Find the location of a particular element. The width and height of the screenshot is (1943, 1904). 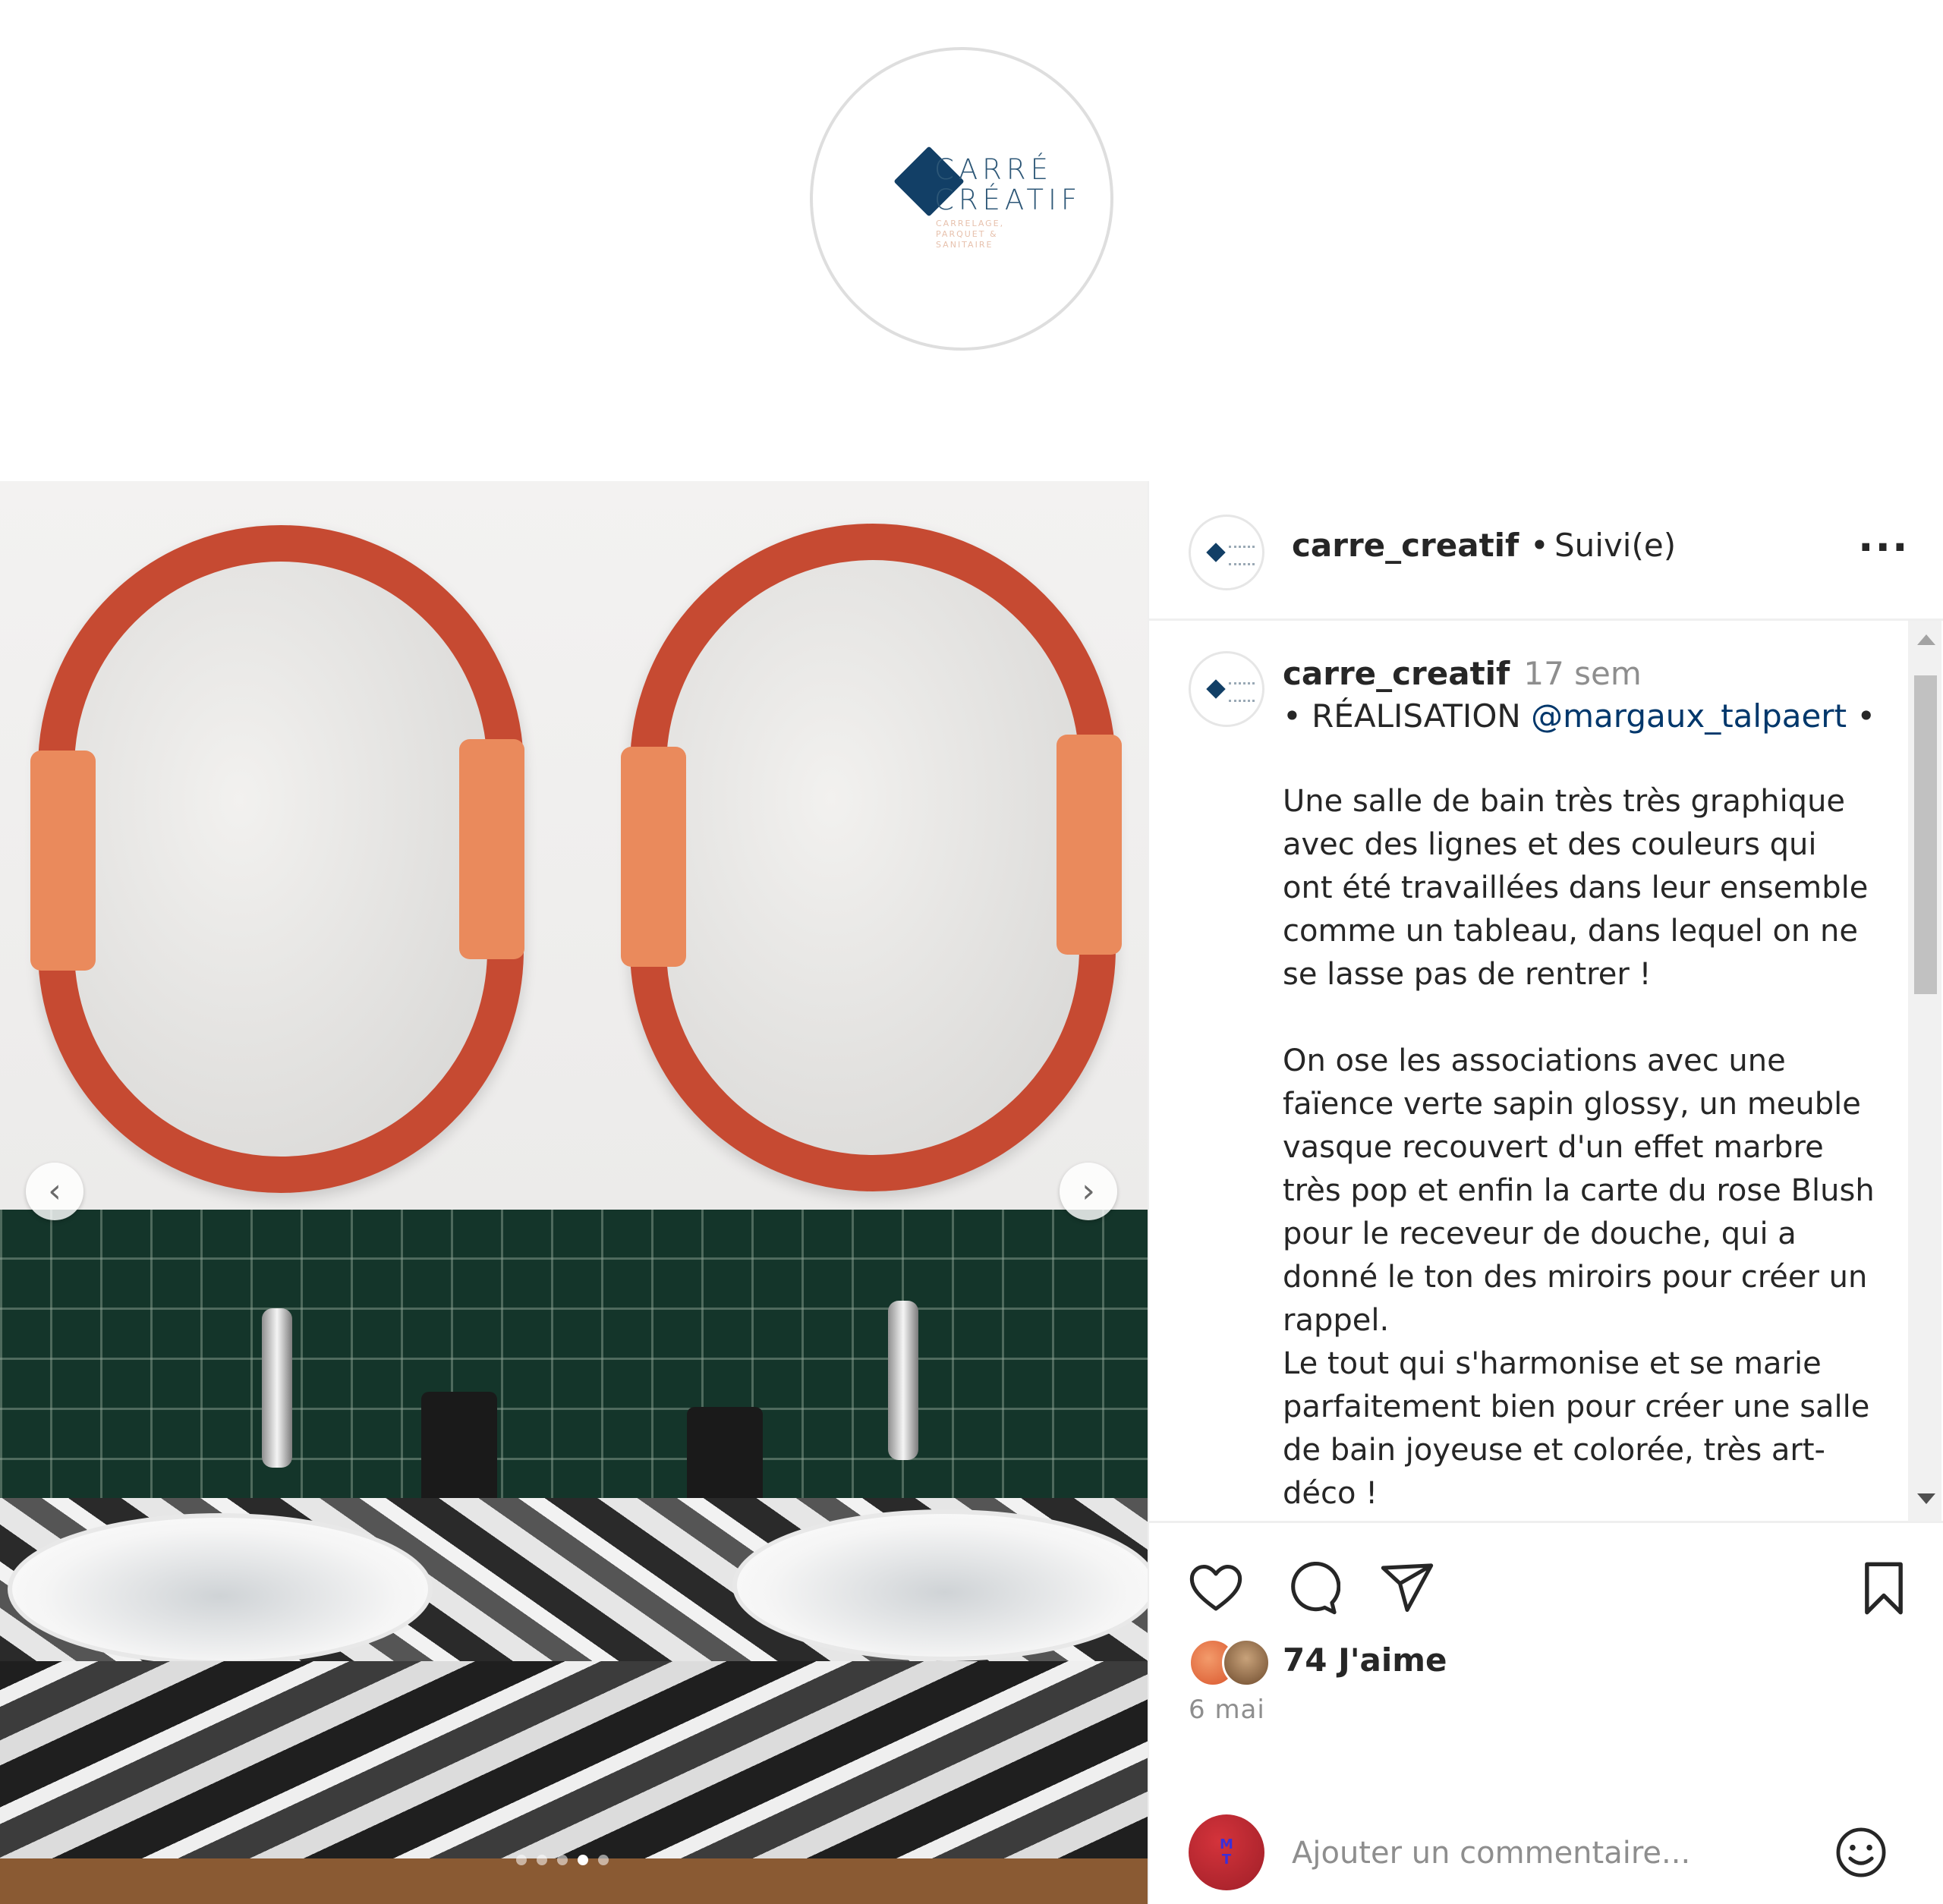

heart-icon is located at coordinates (1216, 1588).